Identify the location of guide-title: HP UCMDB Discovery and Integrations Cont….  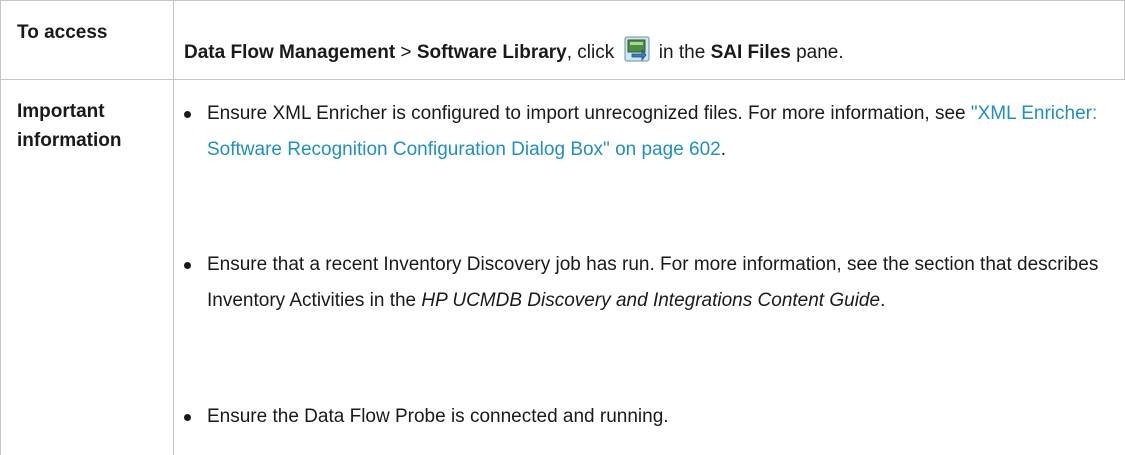
(651, 300).